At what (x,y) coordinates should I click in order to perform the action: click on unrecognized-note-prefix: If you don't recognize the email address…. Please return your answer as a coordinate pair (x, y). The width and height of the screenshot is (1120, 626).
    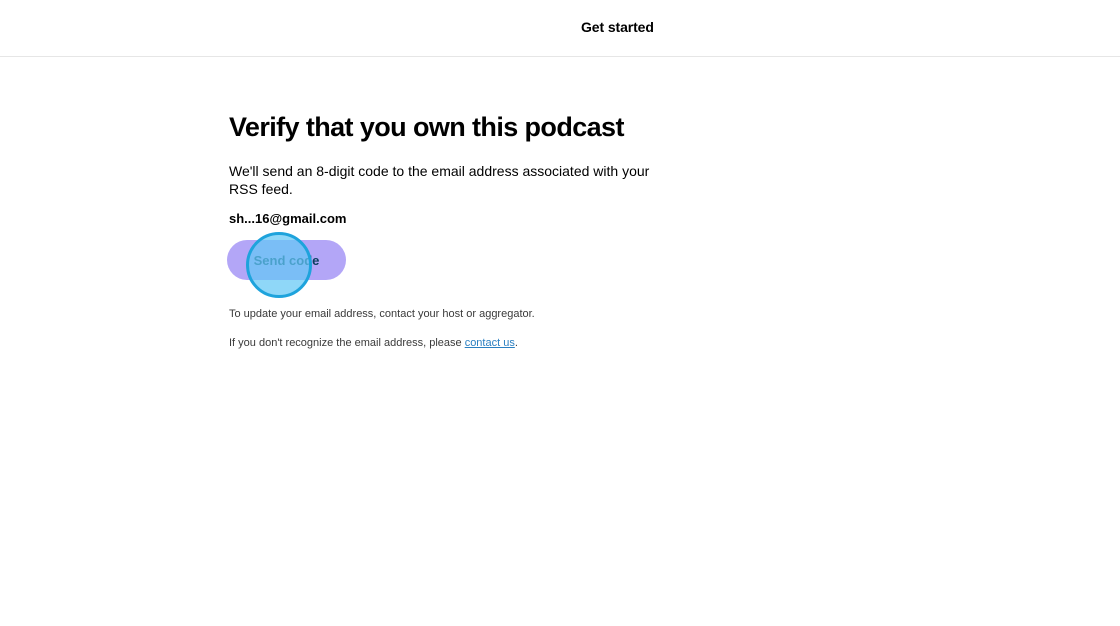
    Looking at the image, I should click on (347, 343).